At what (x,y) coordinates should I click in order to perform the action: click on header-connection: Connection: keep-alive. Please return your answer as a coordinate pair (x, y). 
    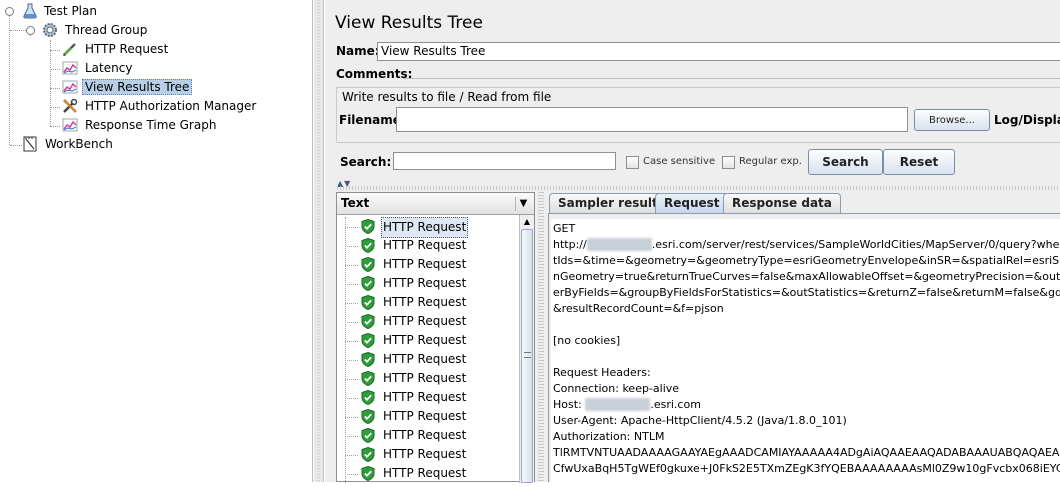
    Looking at the image, I should click on (616, 388).